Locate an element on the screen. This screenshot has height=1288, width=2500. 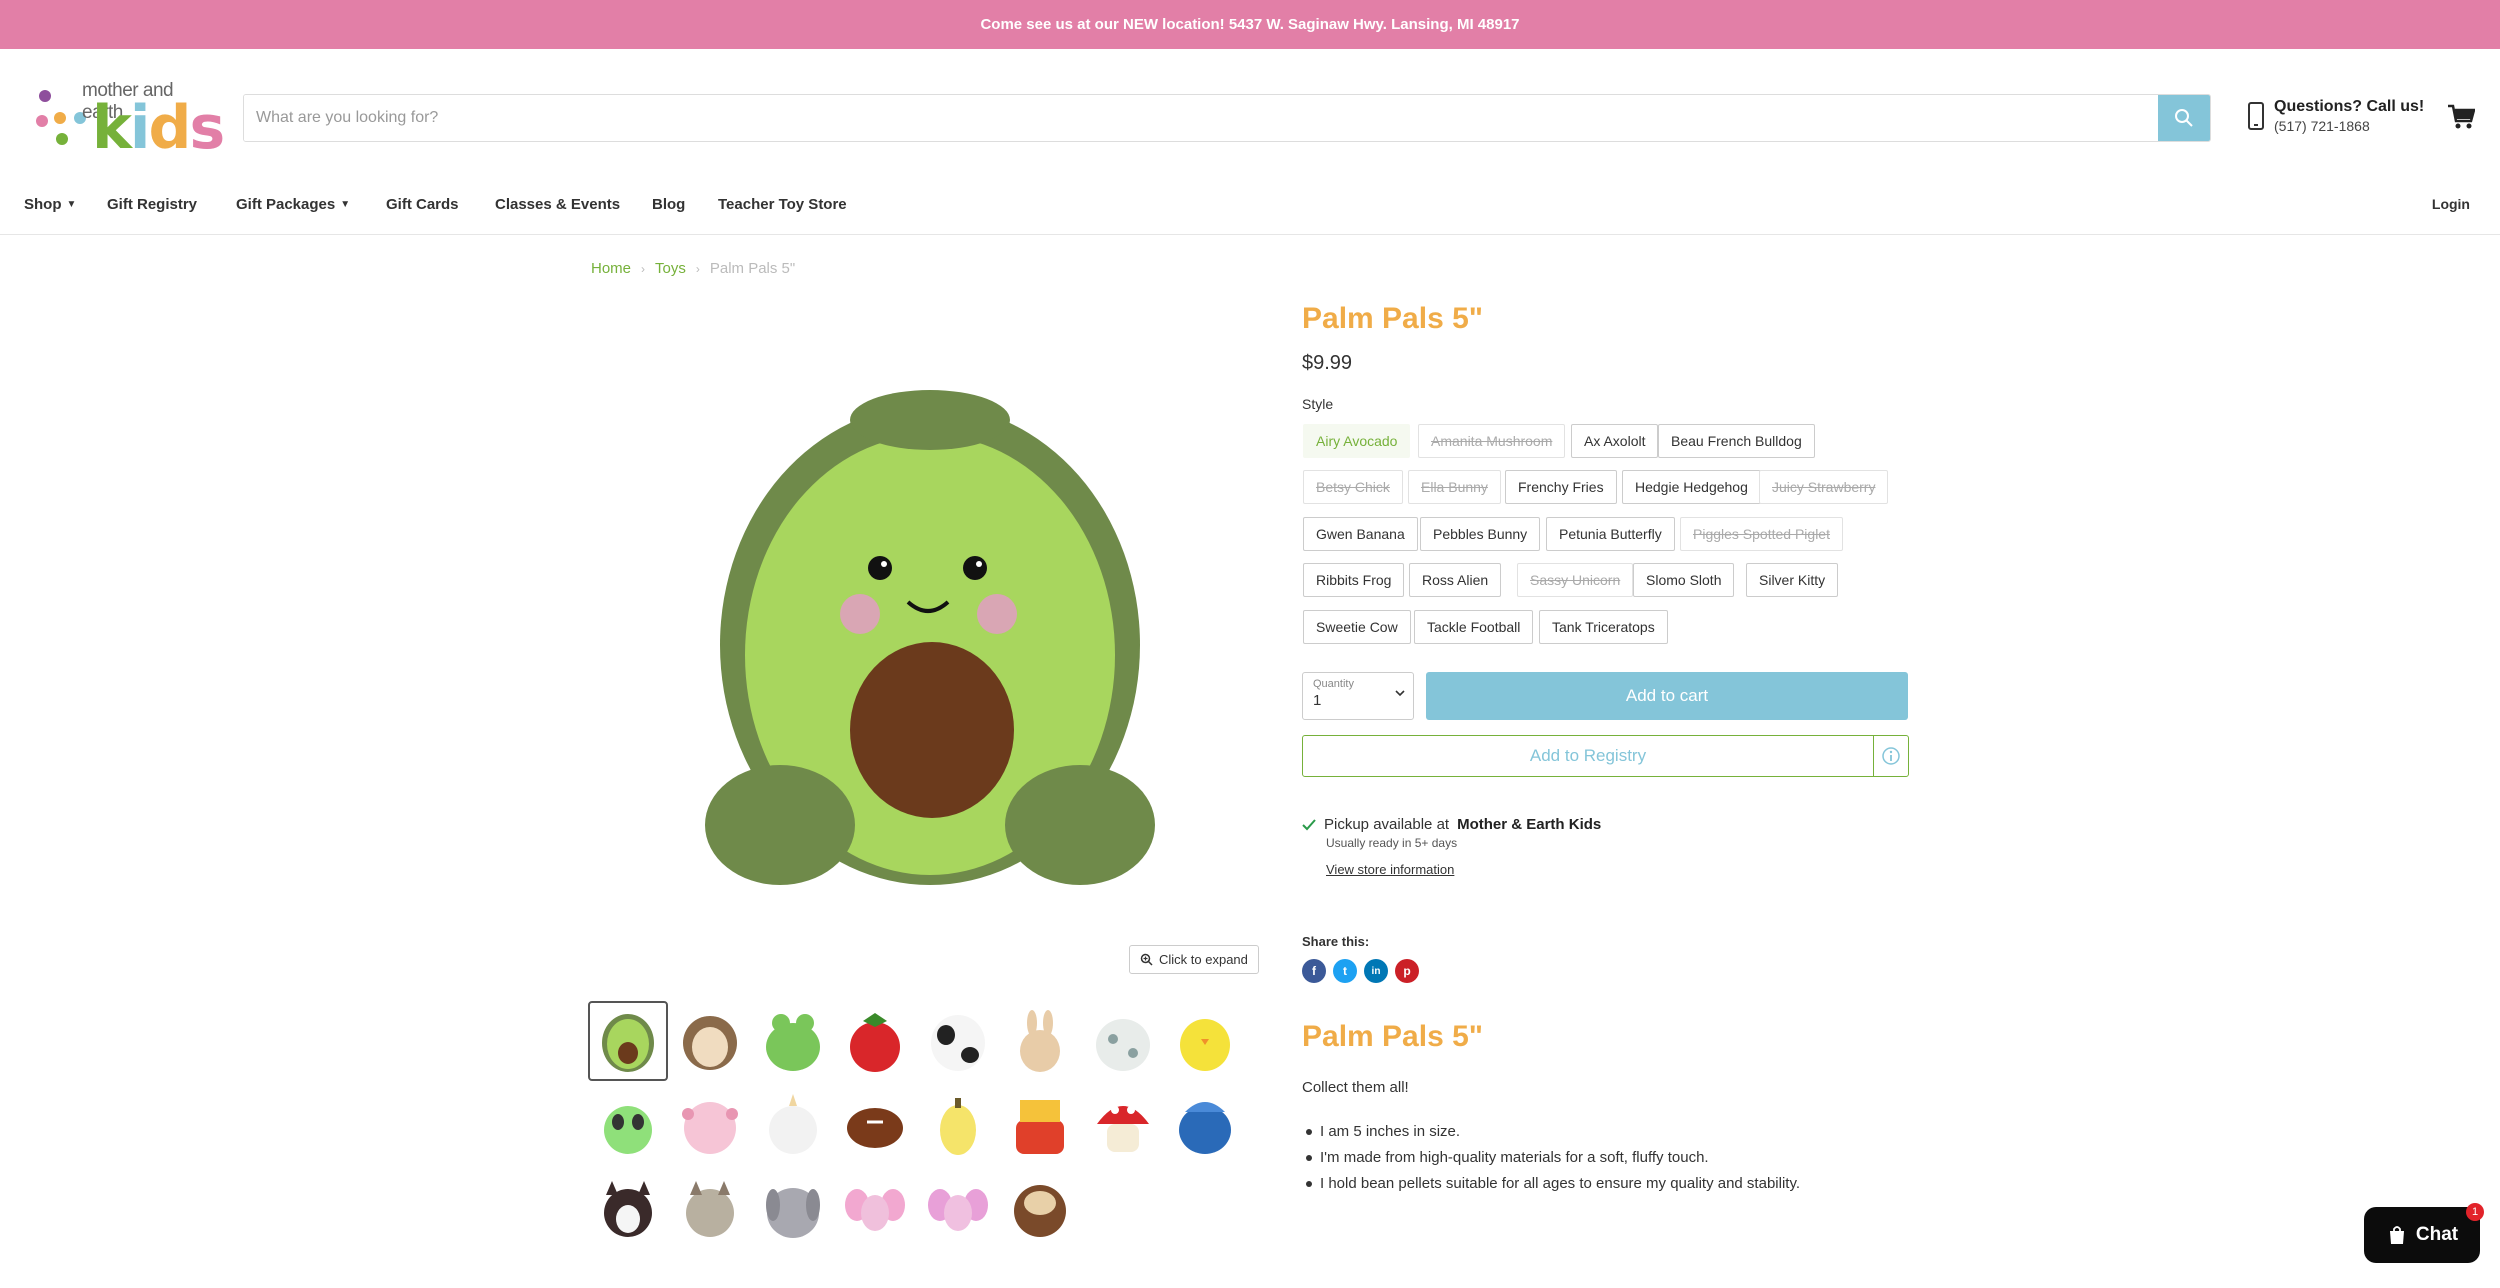
share-label: Share this: is located at coordinates (1336, 941).